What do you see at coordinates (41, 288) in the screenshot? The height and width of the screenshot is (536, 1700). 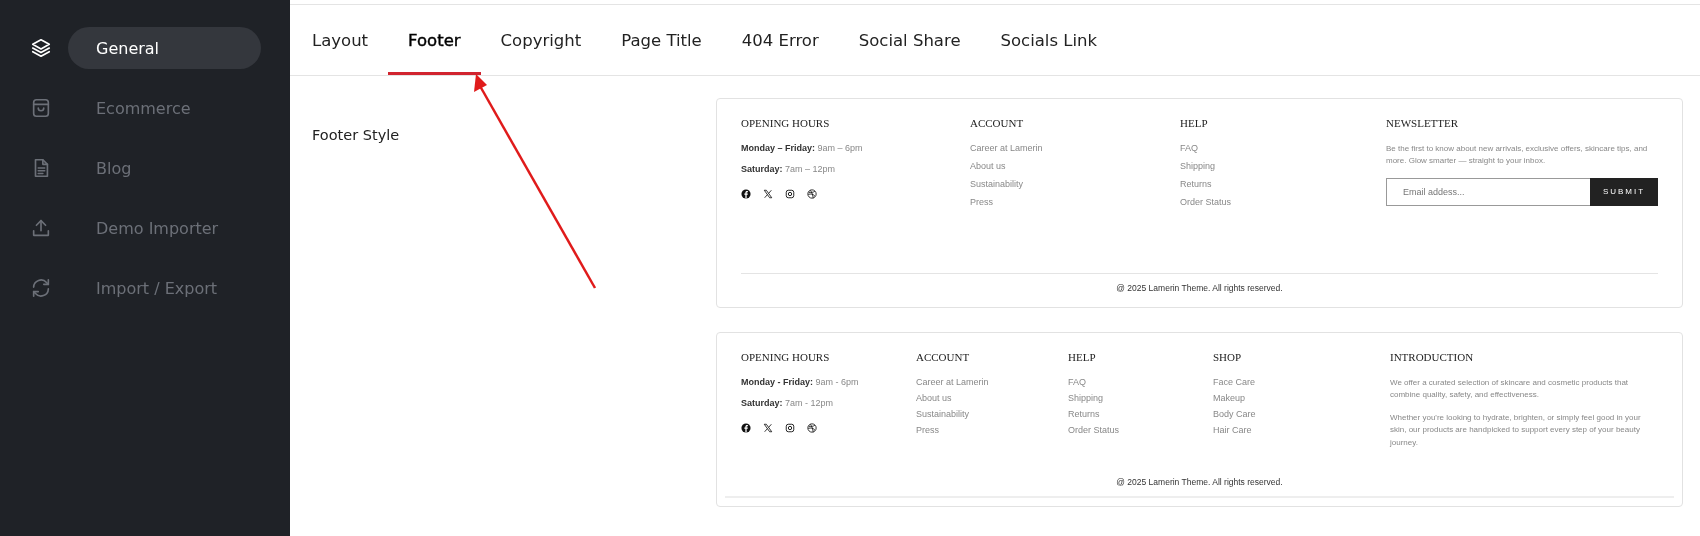 I see `refresh-icon` at bounding box center [41, 288].